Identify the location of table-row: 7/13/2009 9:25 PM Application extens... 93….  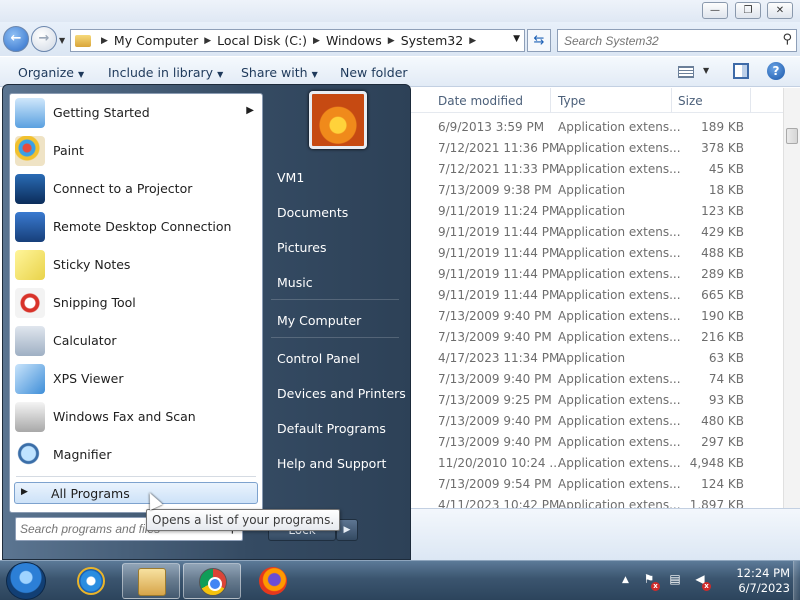
(596, 400).